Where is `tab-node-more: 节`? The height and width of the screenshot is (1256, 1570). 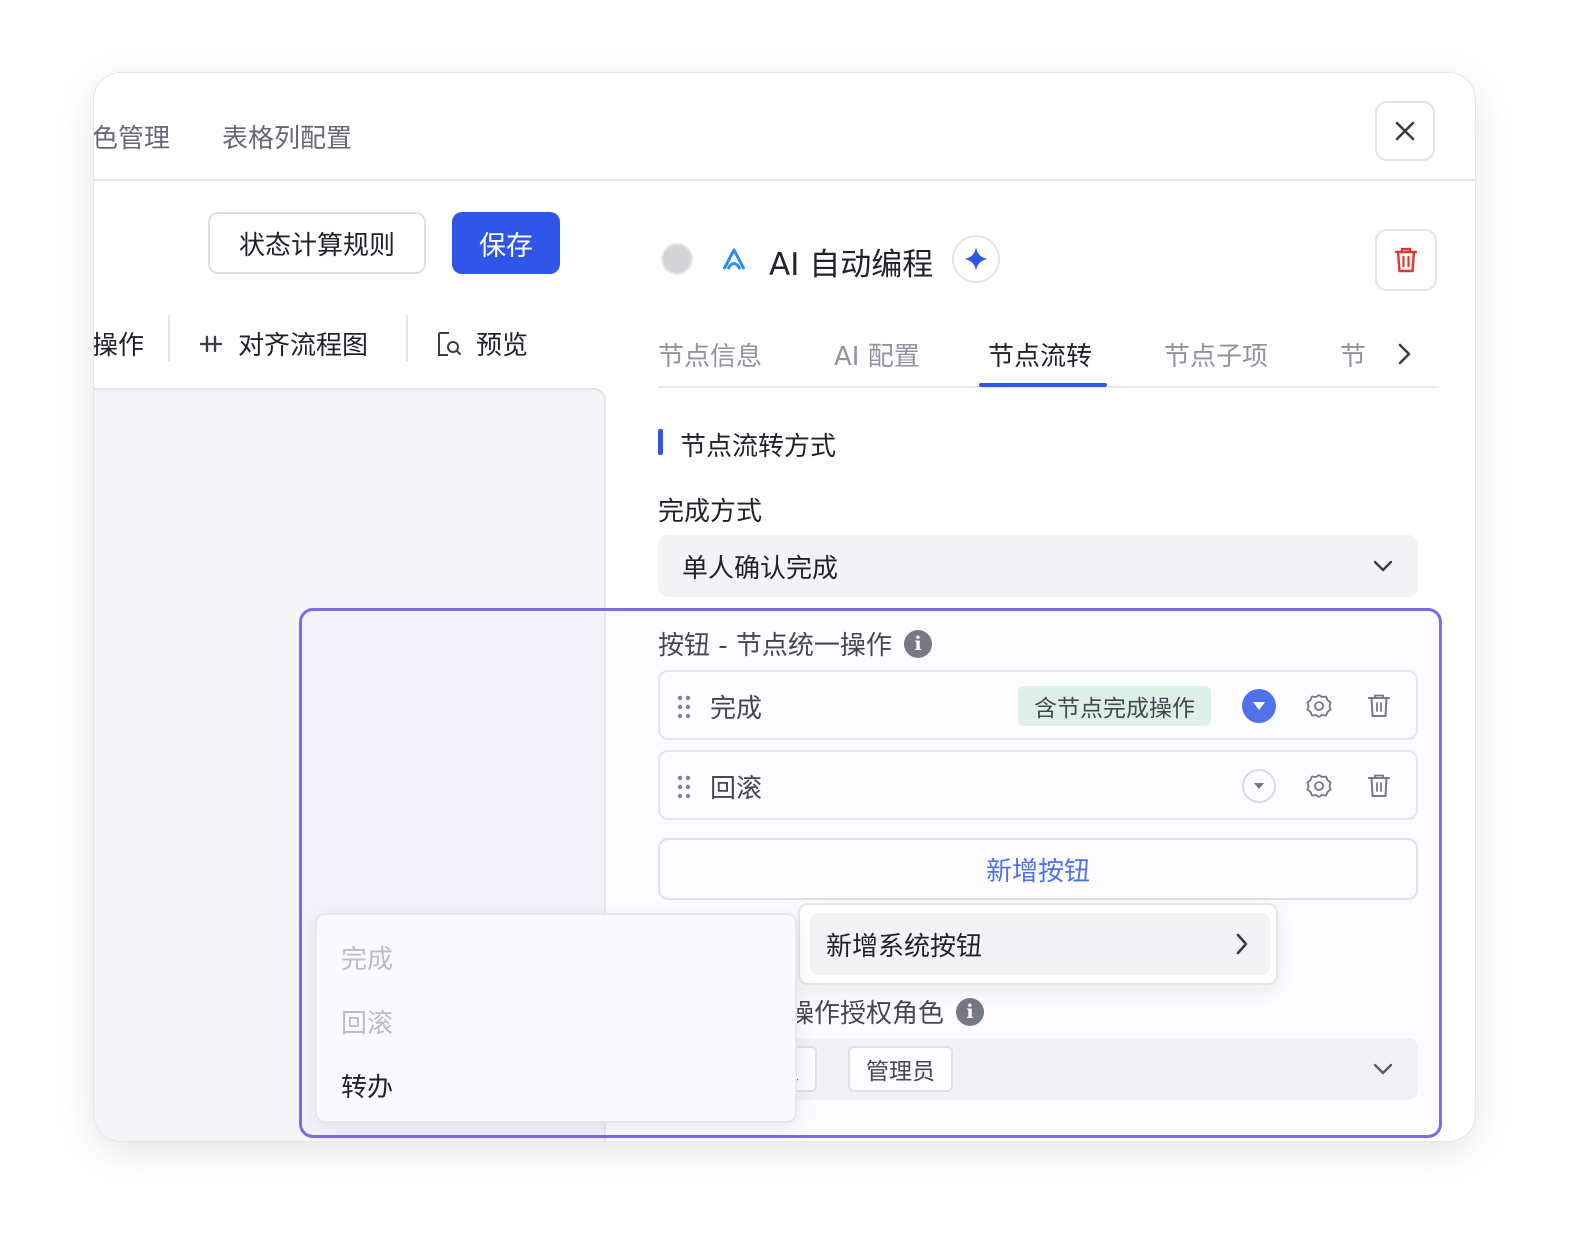
tab-node-more: 节 is located at coordinates (1353, 354).